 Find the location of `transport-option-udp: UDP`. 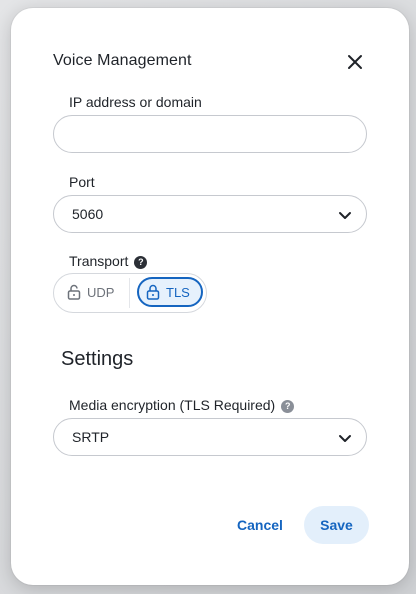

transport-option-udp: UDP is located at coordinates (93, 292).